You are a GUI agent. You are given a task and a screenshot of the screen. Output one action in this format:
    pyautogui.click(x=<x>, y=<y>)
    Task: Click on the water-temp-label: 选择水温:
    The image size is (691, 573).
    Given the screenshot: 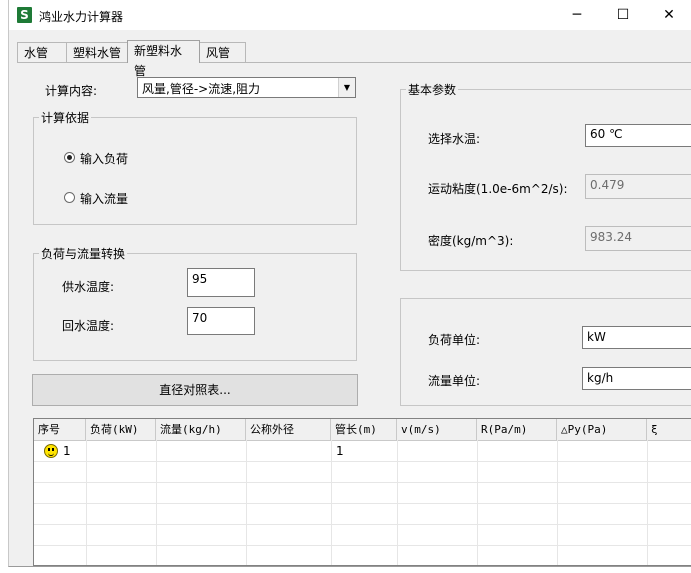 What is the action you would take?
    pyautogui.click(x=454, y=139)
    